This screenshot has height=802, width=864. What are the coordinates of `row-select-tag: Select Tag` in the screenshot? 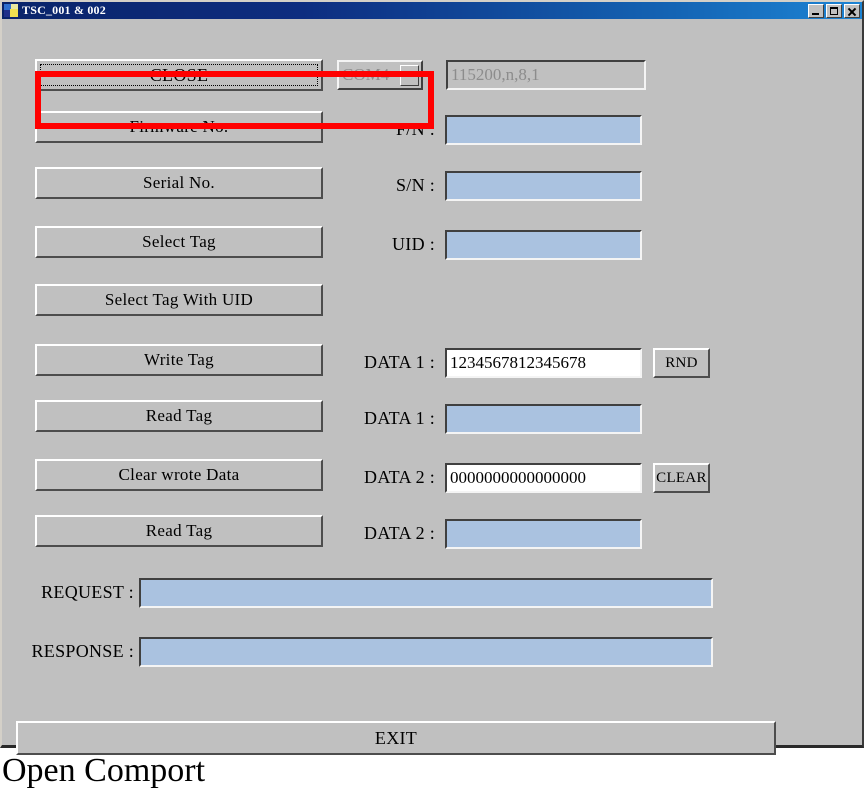 It's located at (179, 242).